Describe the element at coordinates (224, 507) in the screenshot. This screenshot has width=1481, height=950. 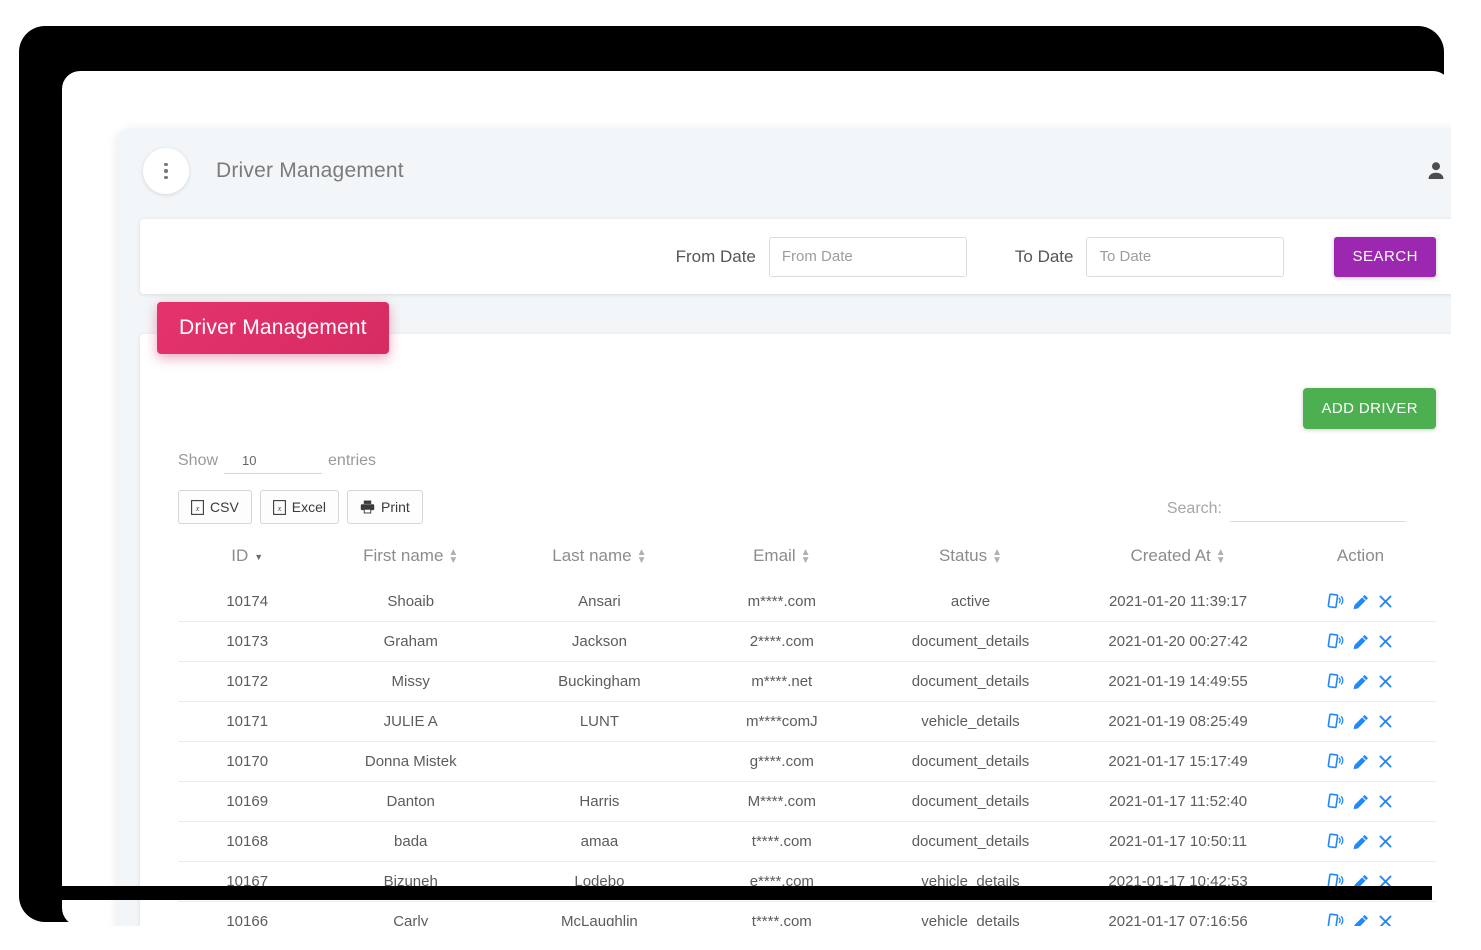
I see `export-csv-label: CSV` at that location.